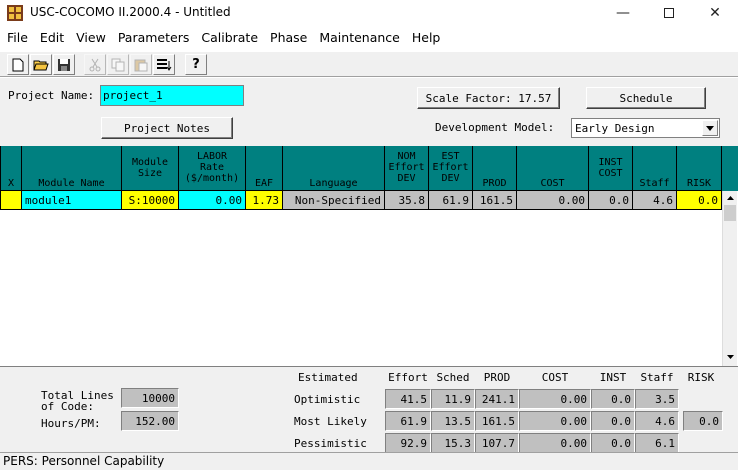 The image size is (738, 470). I want to click on cell-cost: 0.00, so click(553, 200).